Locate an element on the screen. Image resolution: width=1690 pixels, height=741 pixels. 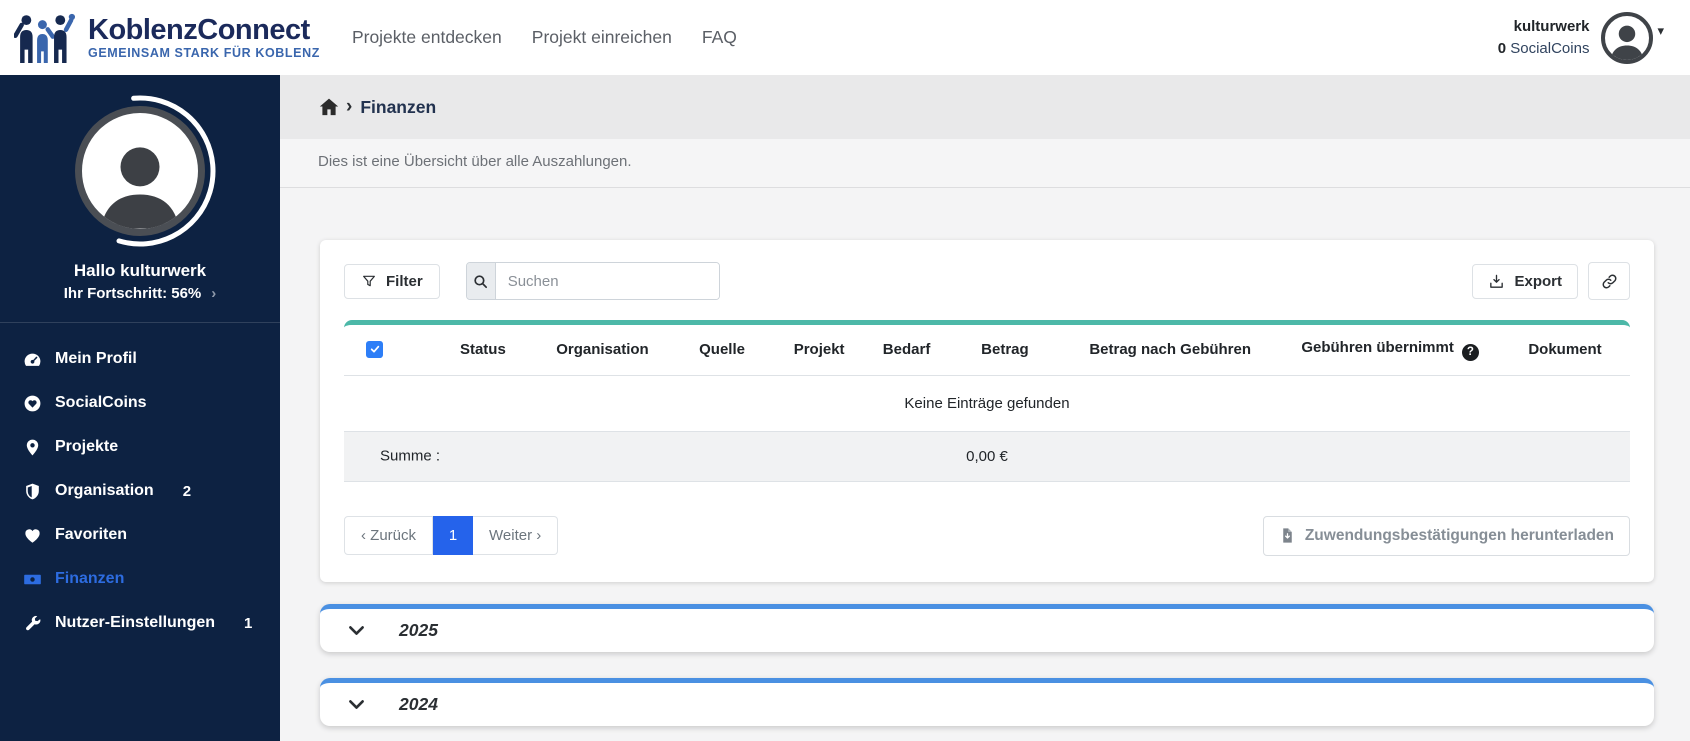
sidebar-badge: 1 is located at coordinates (248, 623).